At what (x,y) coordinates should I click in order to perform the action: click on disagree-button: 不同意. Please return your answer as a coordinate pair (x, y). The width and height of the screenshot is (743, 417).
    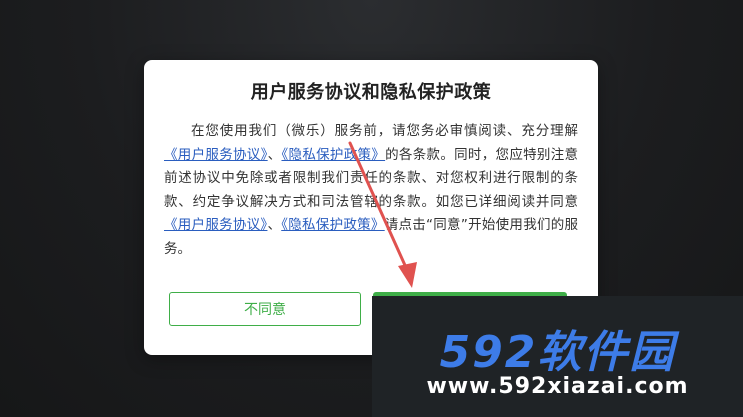
    Looking at the image, I should click on (265, 309).